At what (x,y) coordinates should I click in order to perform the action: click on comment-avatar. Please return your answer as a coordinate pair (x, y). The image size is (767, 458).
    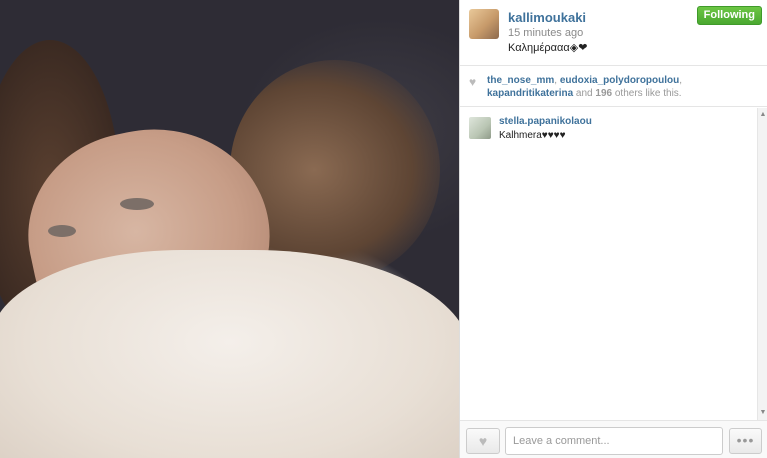
    Looking at the image, I should click on (480, 128).